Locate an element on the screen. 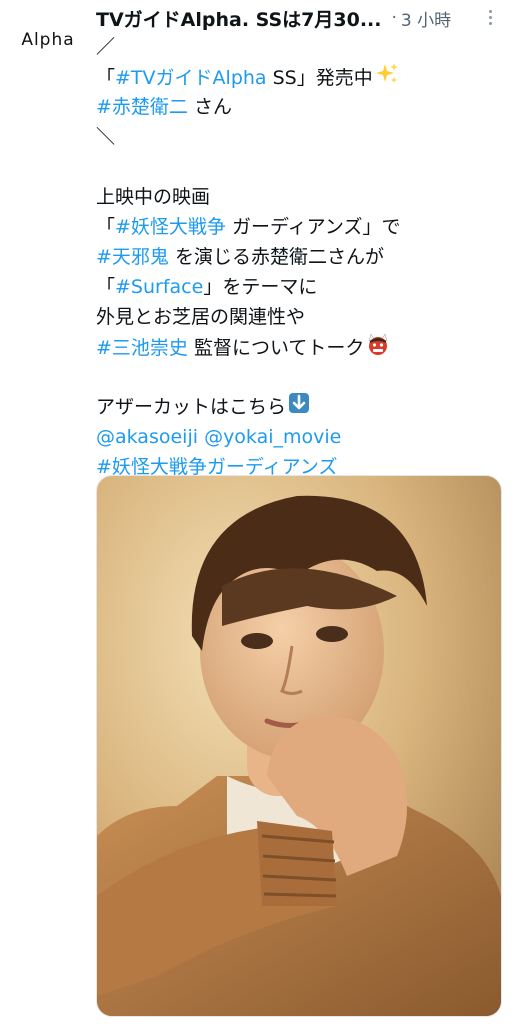 This screenshot has height=1024, width=514. text-line: #赤楚衛二 さん is located at coordinates (300, 107).